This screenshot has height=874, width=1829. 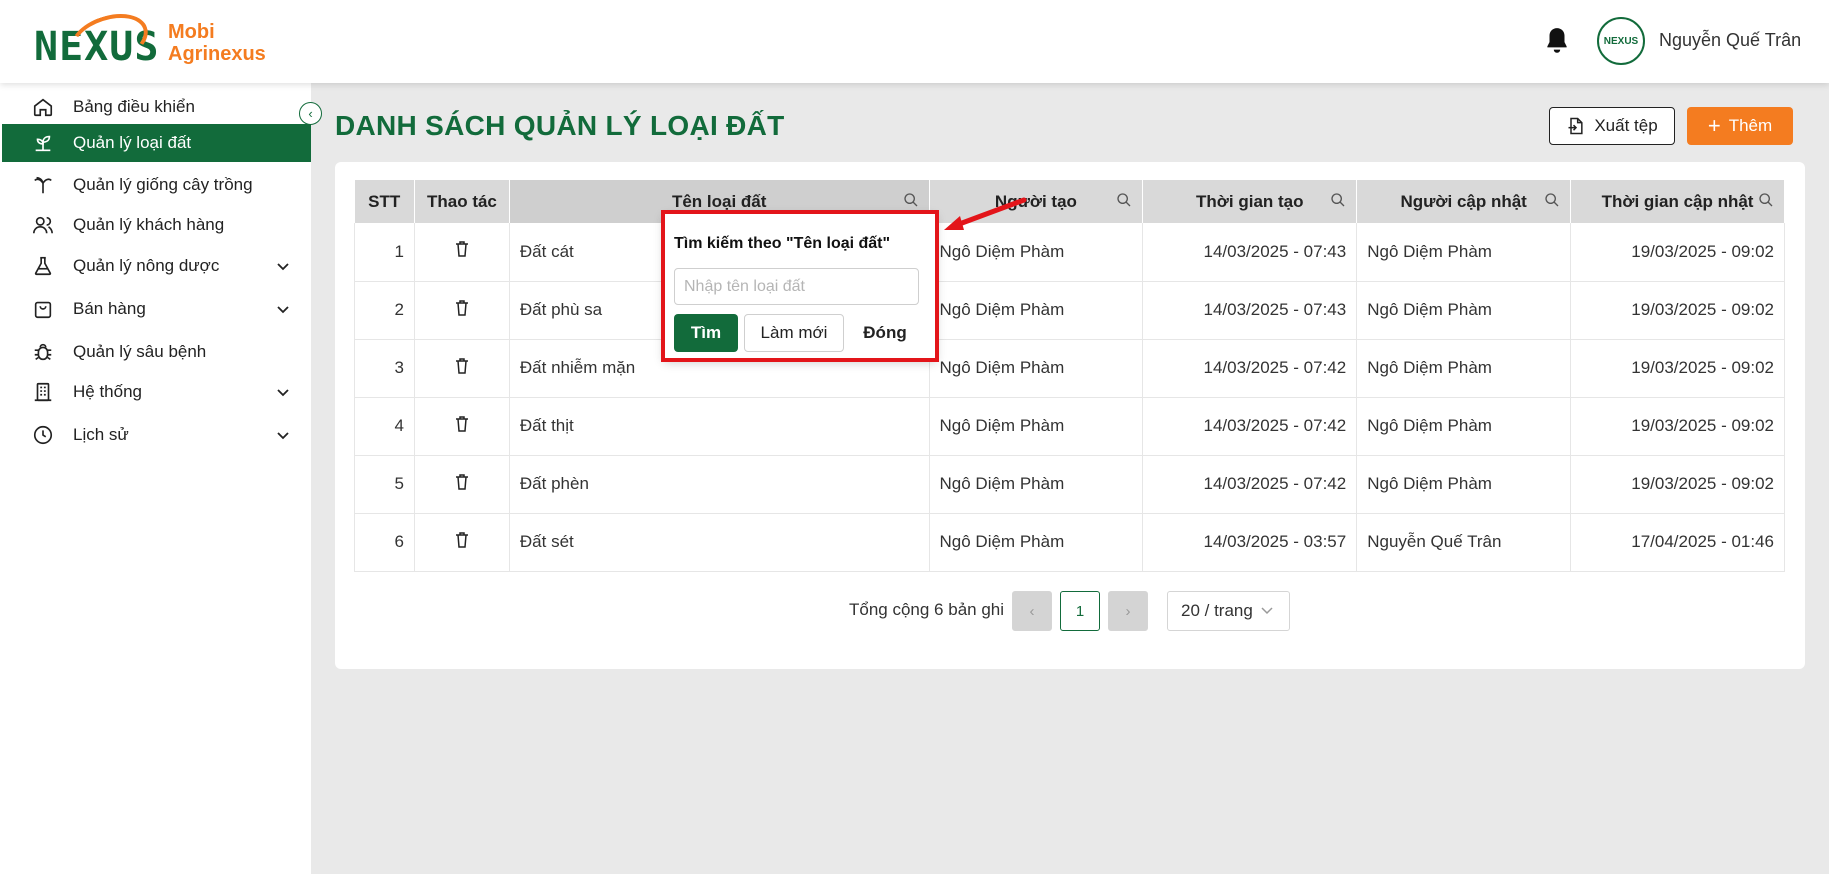 I want to click on sidebar-item-crop-varieties: Quản lý giống cây trồng, so click(x=156, y=185).